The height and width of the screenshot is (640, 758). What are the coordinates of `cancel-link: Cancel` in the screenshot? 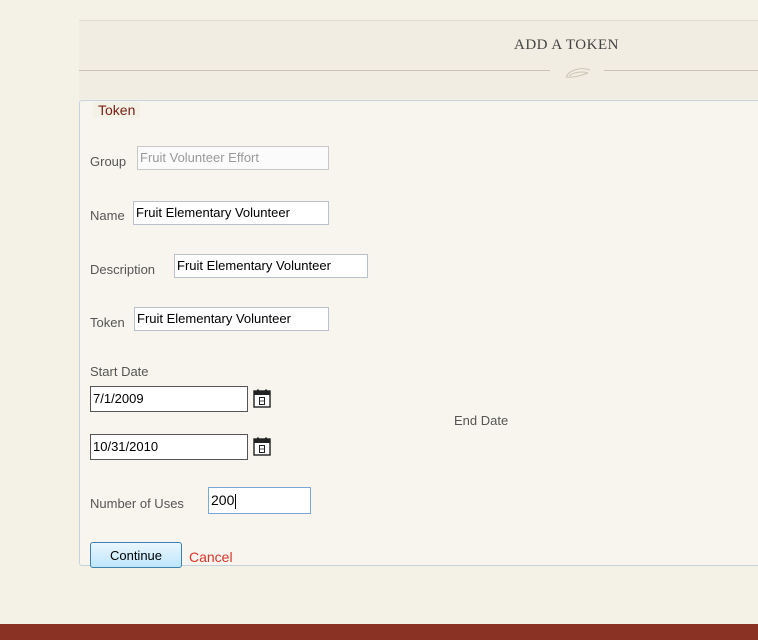 It's located at (211, 557).